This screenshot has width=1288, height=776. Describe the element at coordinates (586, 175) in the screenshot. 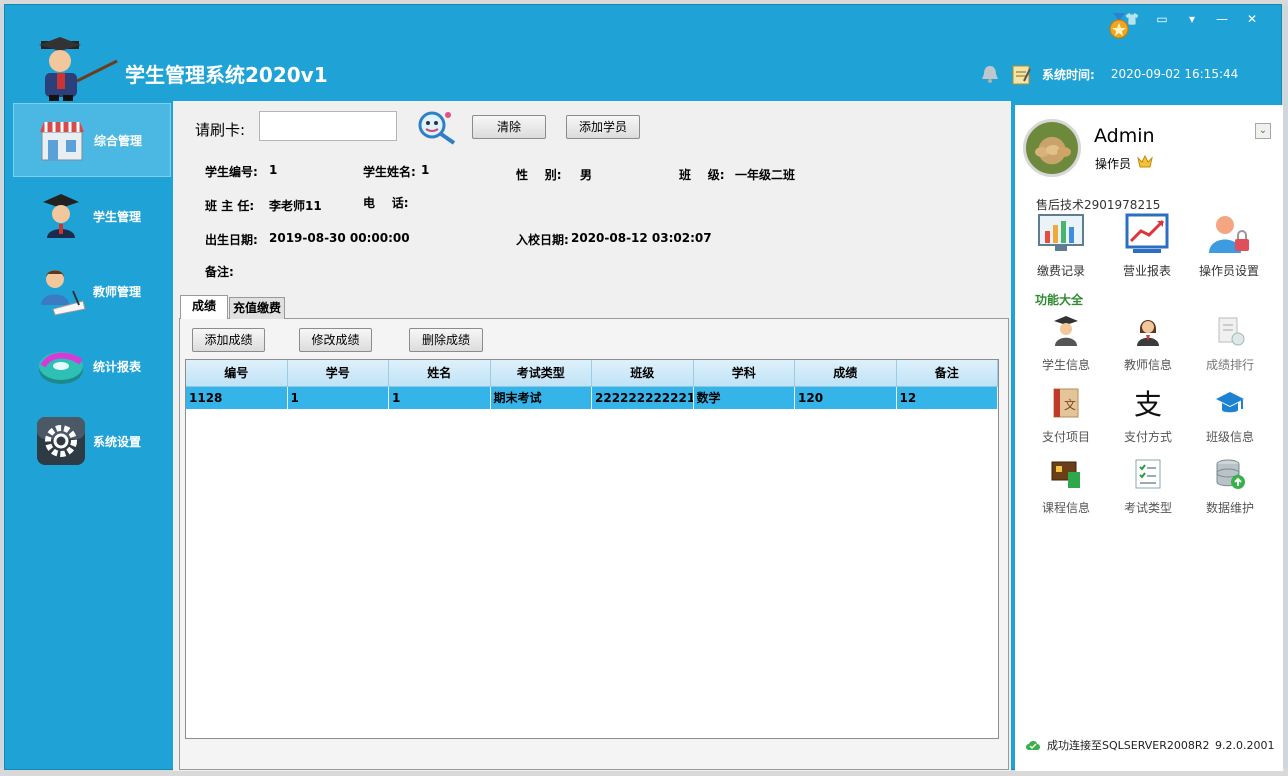

I see `gender-value: 男` at that location.